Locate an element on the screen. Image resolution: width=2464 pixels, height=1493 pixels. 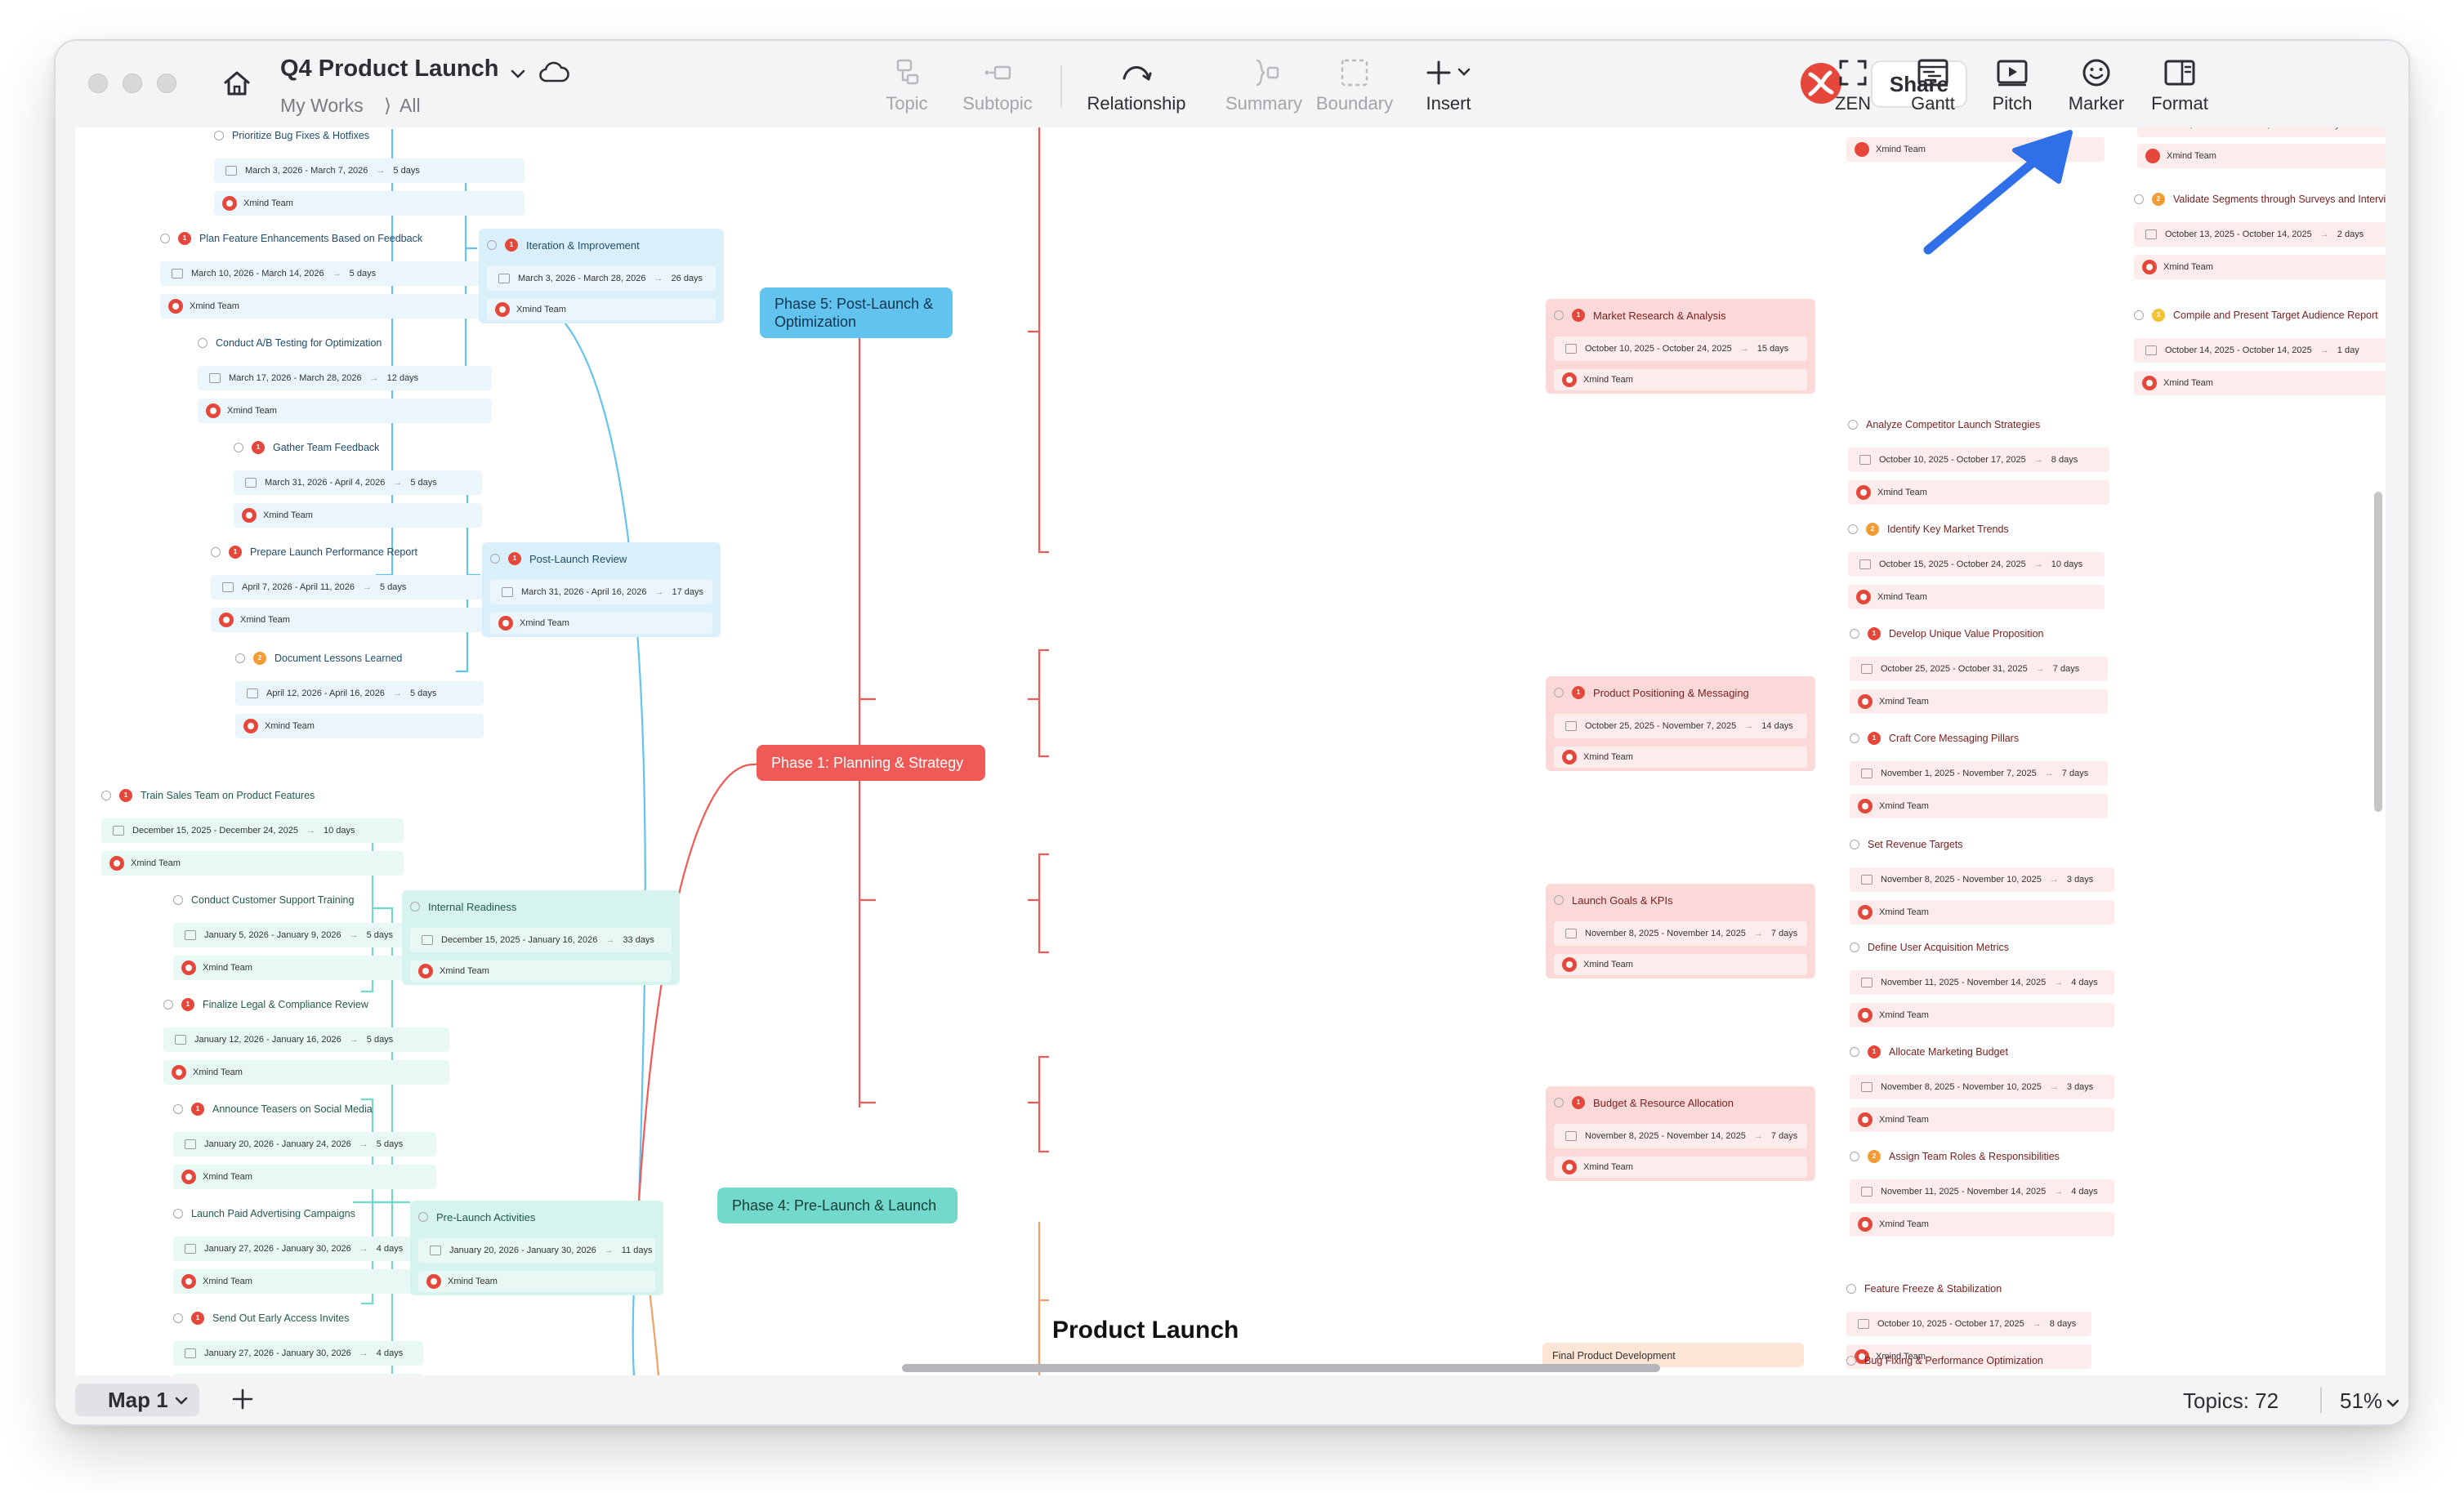
root-topic: Product Launch is located at coordinates (1145, 1330).